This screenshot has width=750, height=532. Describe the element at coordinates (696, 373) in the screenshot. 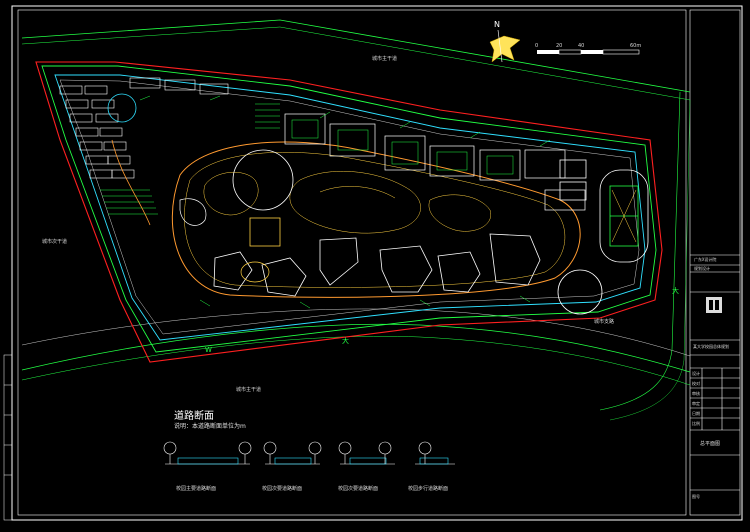

I see `title-block-row-design: 设计` at that location.